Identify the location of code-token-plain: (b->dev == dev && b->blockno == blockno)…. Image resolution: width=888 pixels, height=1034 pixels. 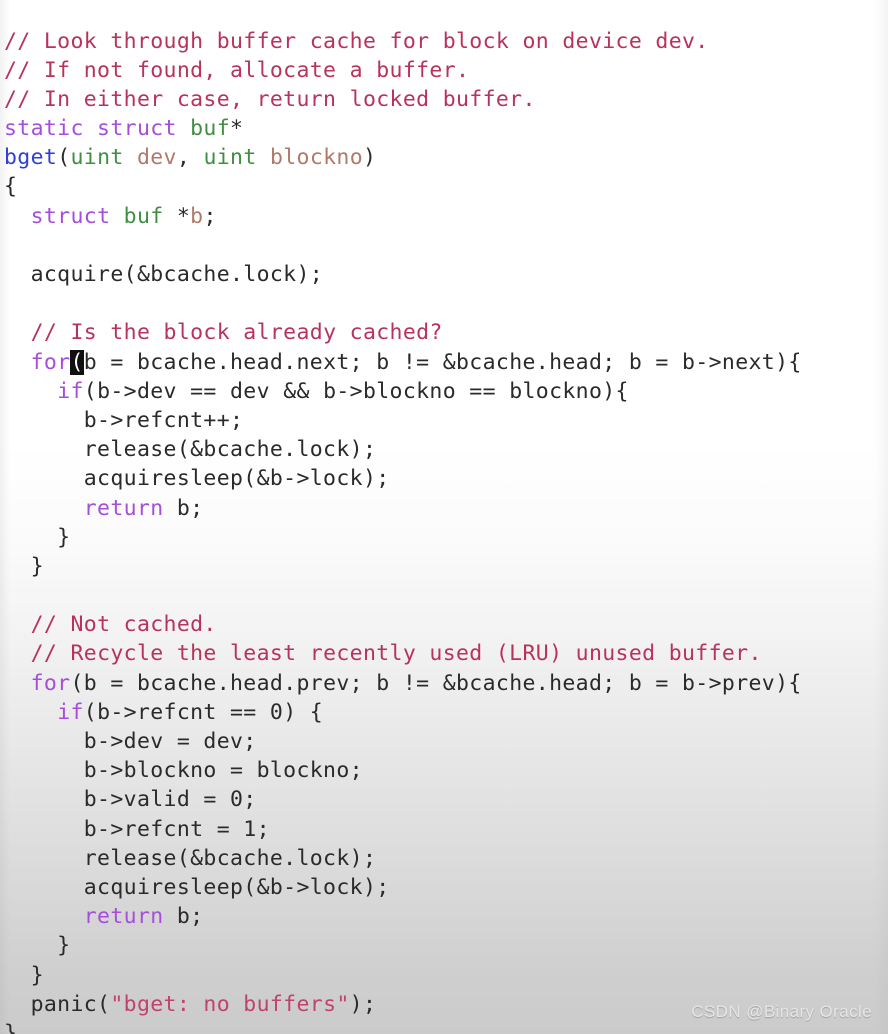
(356, 391).